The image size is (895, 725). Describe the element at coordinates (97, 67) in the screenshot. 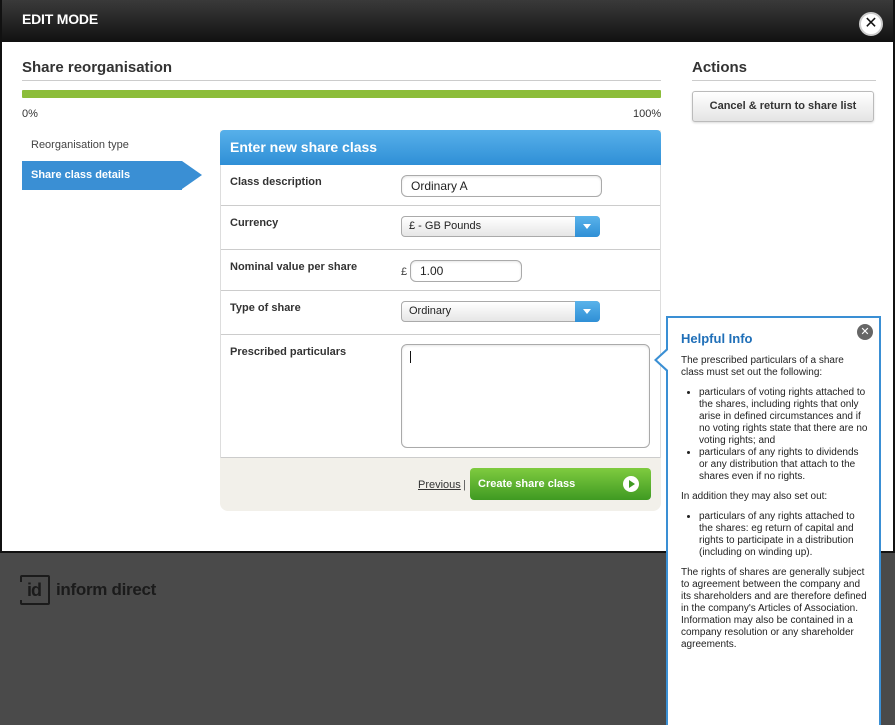

I see `page-title: Share reorganisation` at that location.